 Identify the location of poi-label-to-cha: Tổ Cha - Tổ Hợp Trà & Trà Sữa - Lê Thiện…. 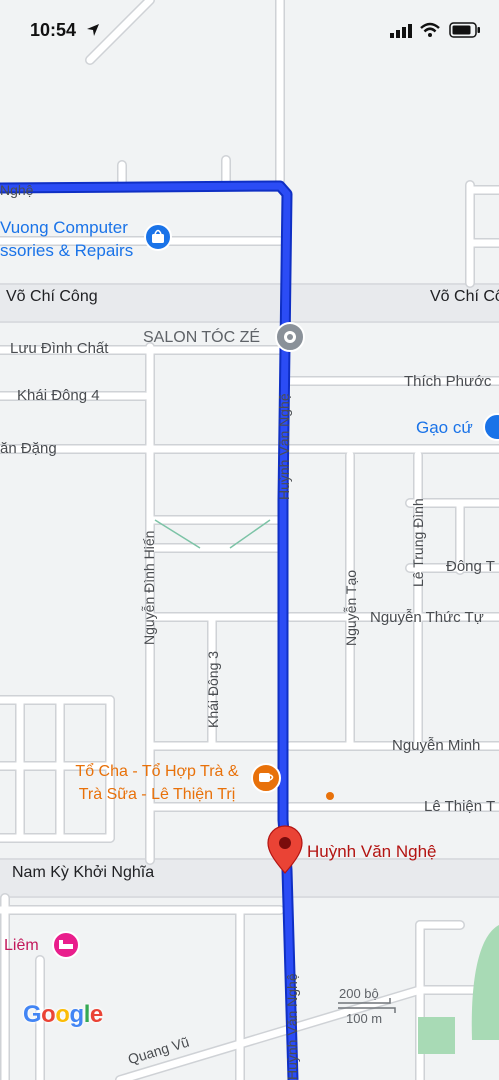
(157, 783).